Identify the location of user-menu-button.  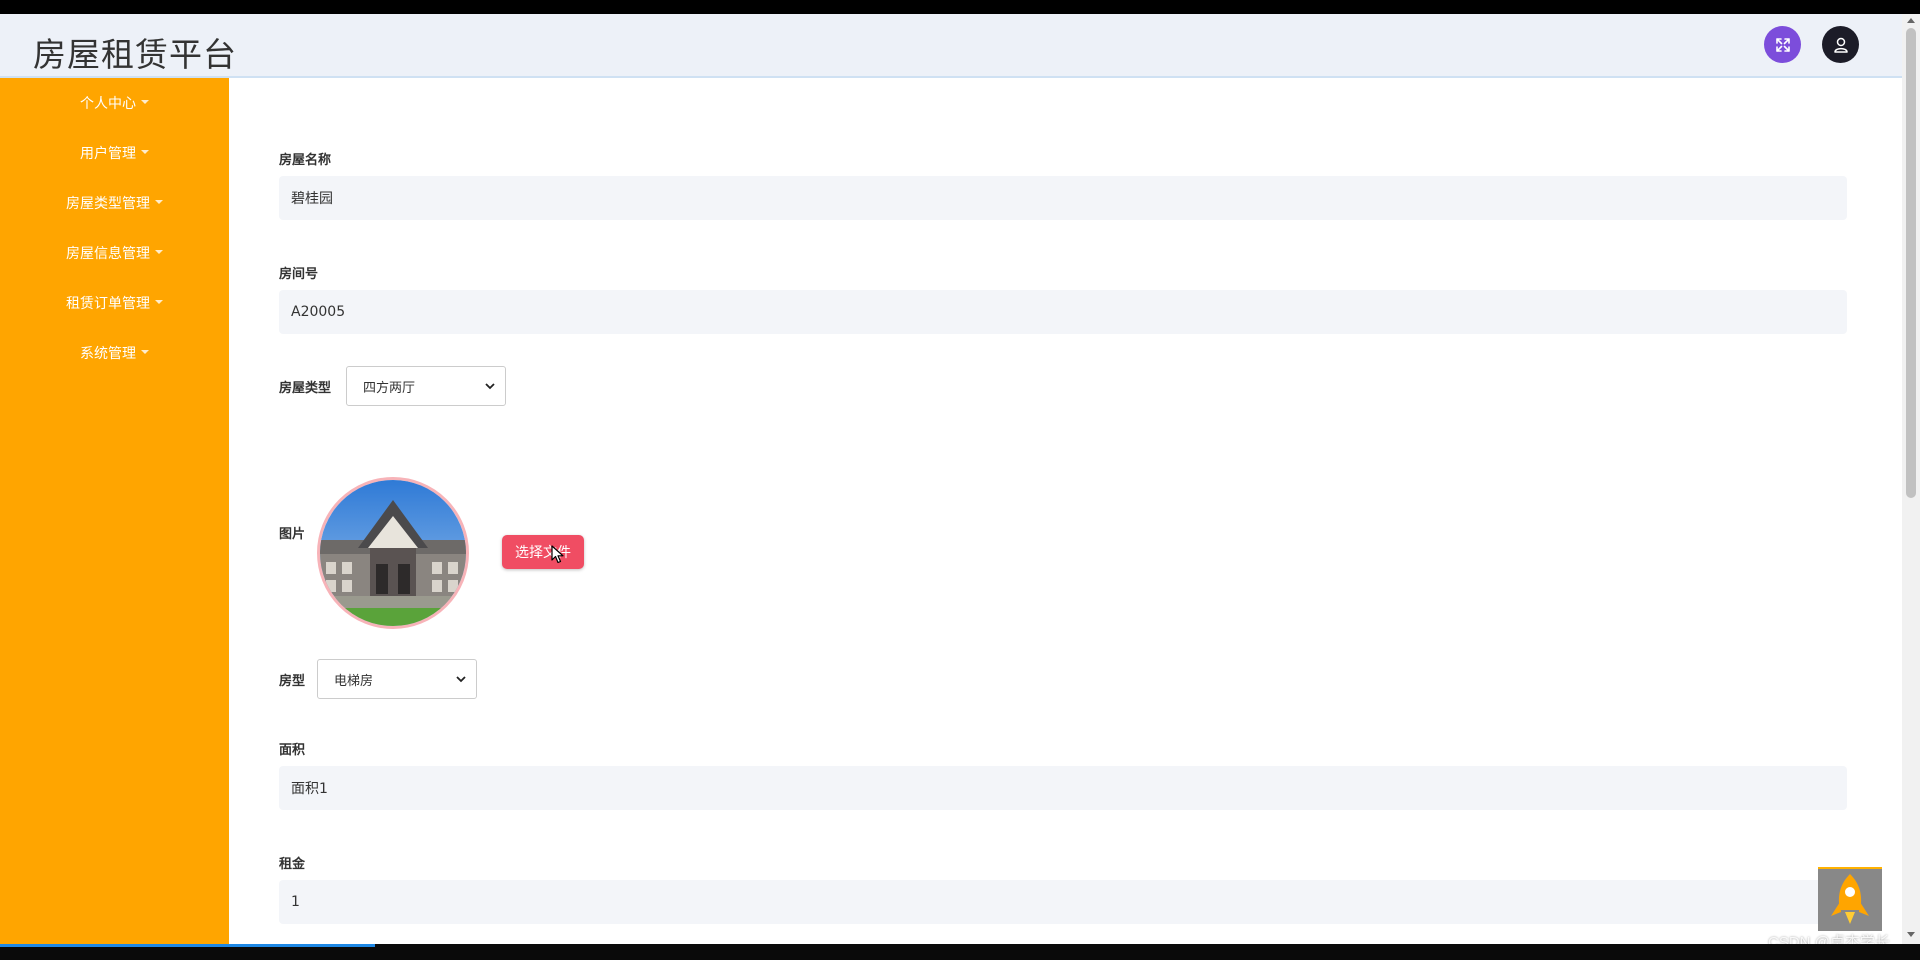
(1840, 44).